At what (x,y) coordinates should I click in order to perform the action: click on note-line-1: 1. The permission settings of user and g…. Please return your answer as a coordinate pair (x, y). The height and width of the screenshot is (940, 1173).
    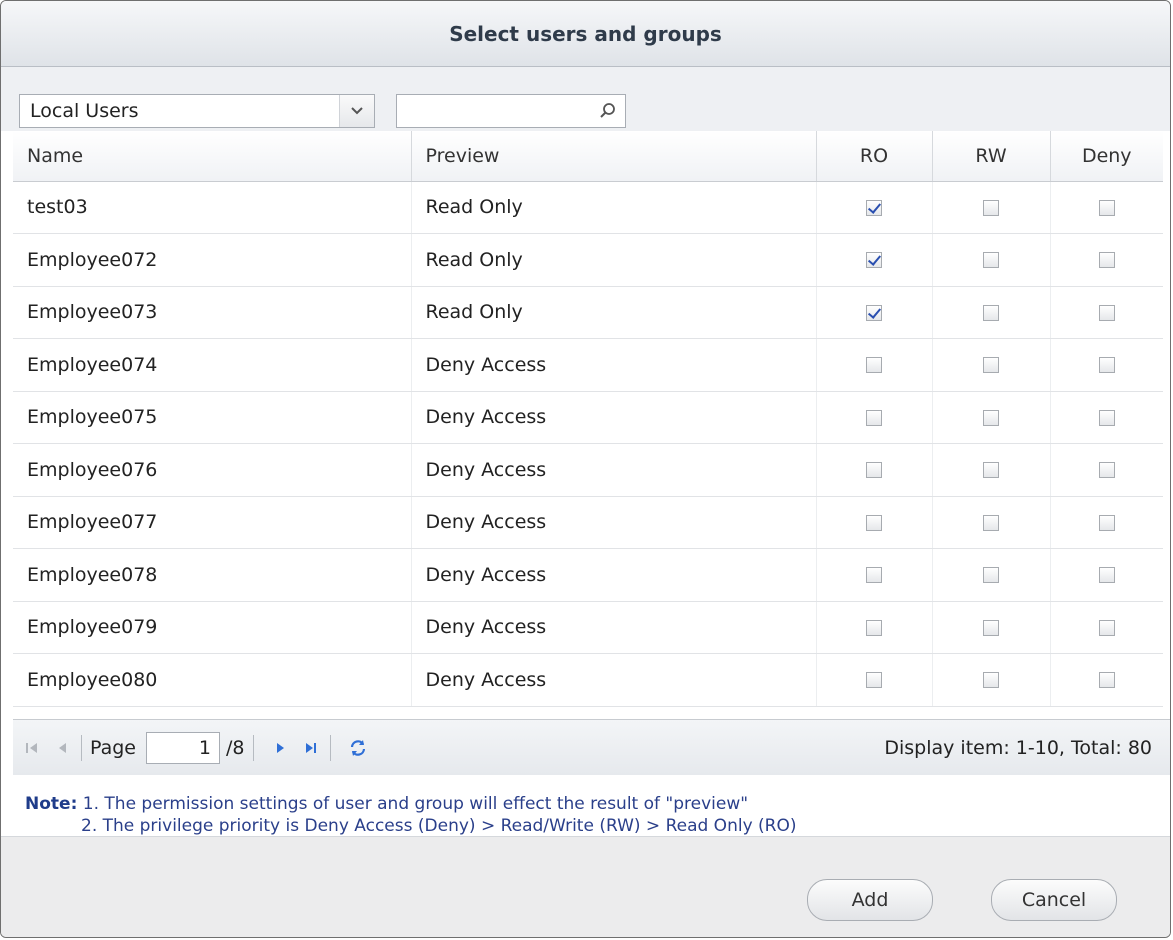
    Looking at the image, I should click on (415, 804).